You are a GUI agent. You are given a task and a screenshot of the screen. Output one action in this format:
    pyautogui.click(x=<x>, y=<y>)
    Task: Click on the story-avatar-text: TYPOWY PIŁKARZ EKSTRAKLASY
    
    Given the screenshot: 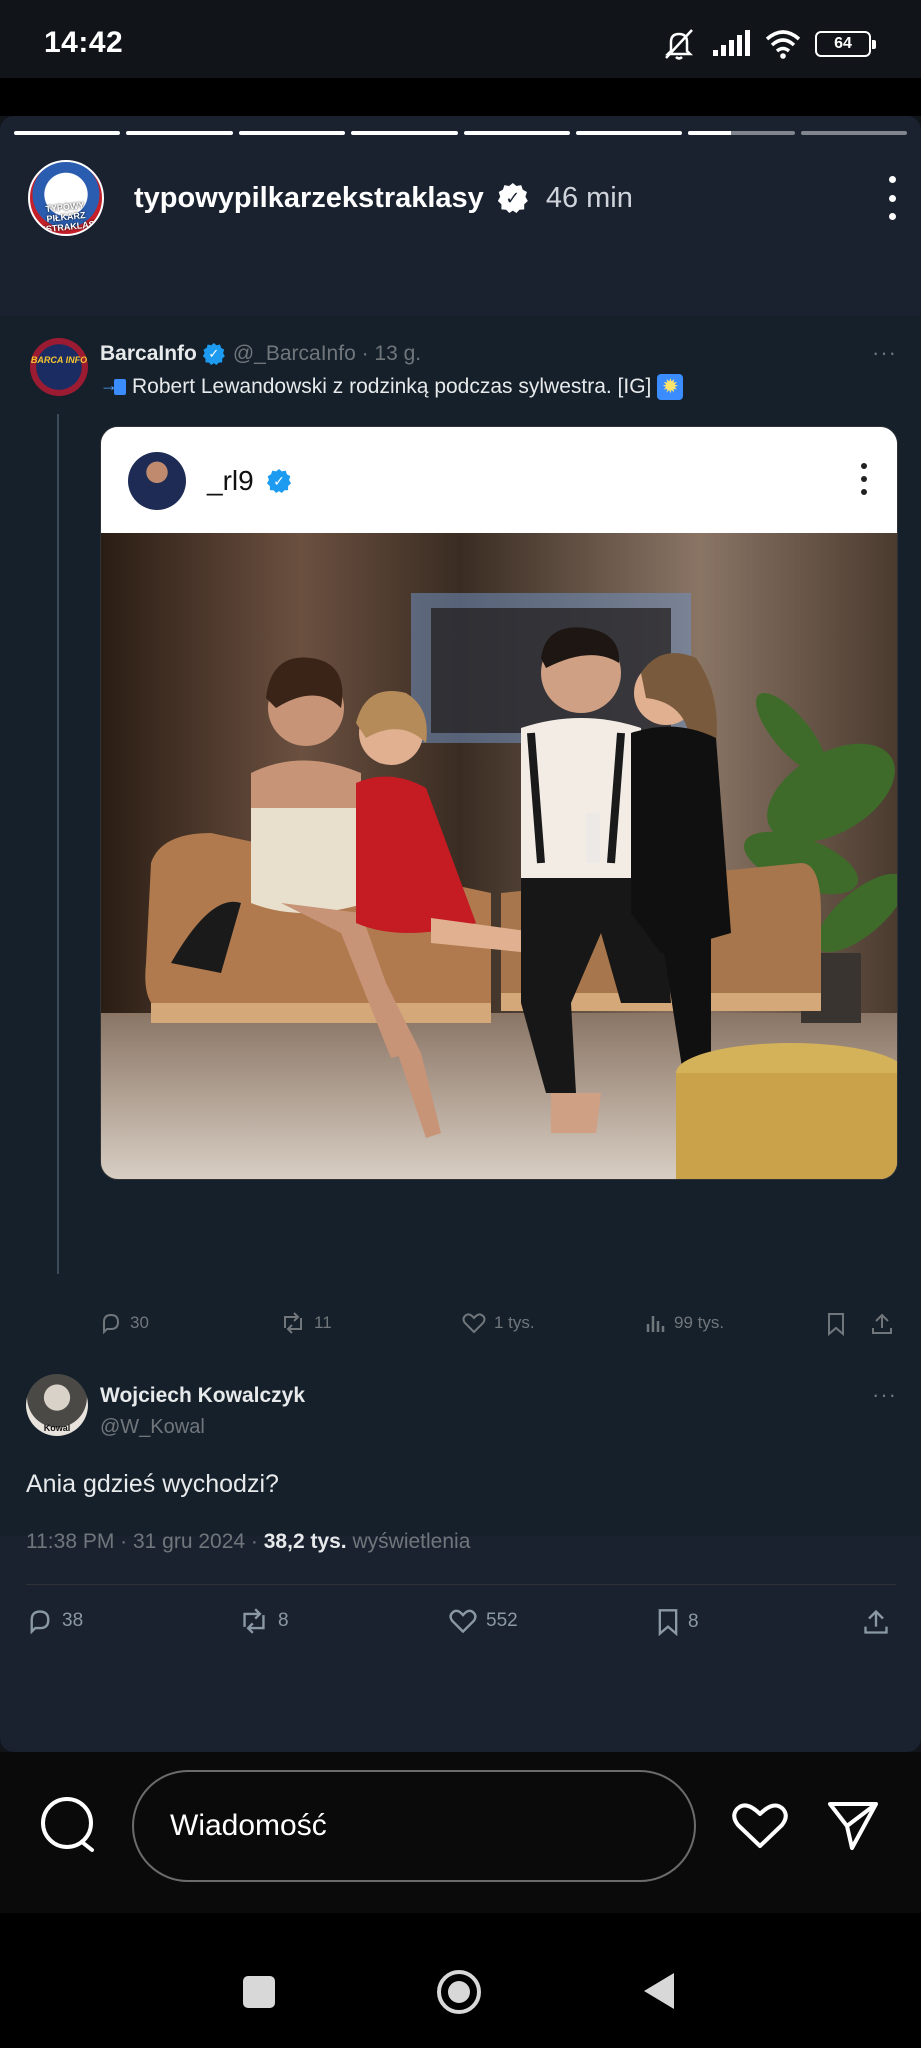 What is the action you would take?
    pyautogui.click(x=67, y=218)
    